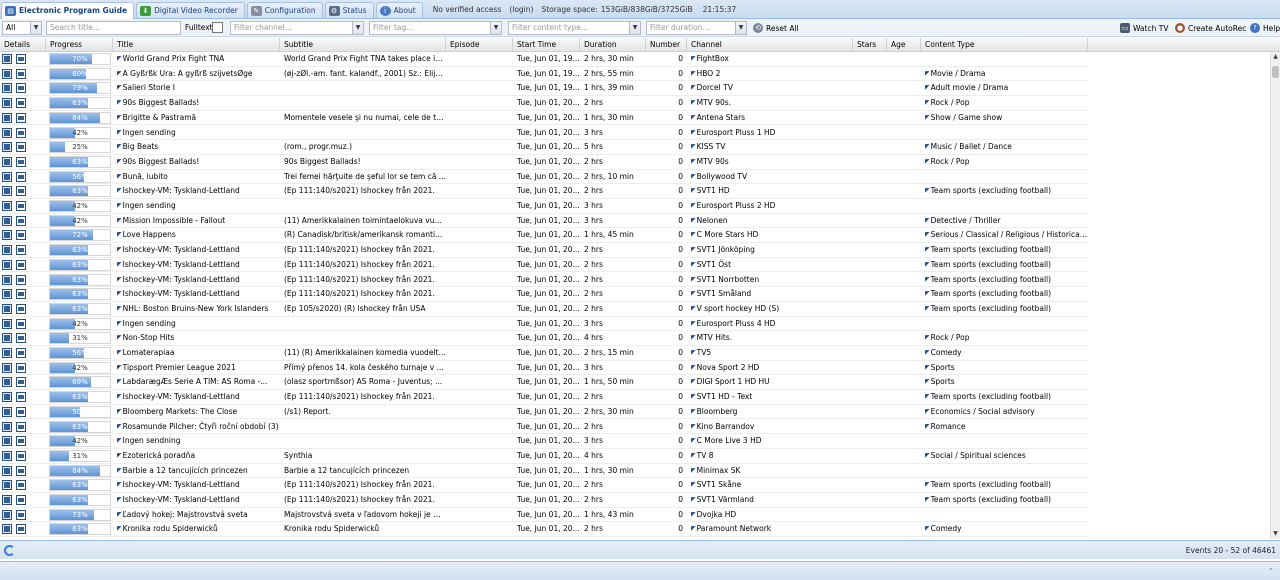 This screenshot has height=580, width=1280. I want to click on channel-cell: ◤SVT1 Småland, so click(770, 294).